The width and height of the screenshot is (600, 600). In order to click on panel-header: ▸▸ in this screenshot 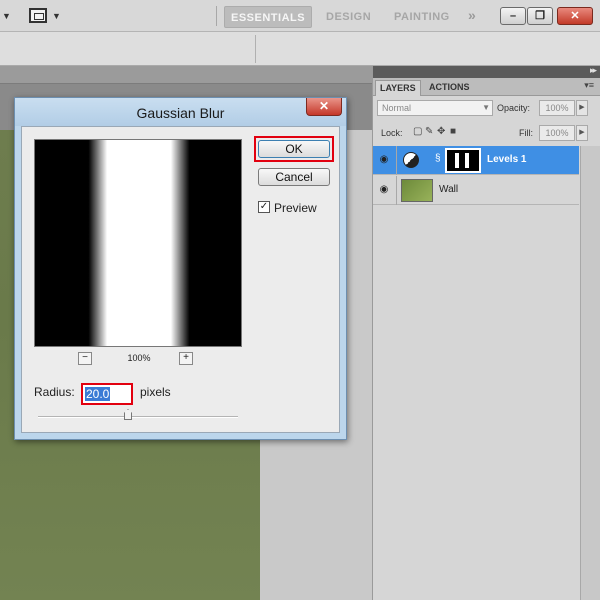, I will do `click(486, 71)`.